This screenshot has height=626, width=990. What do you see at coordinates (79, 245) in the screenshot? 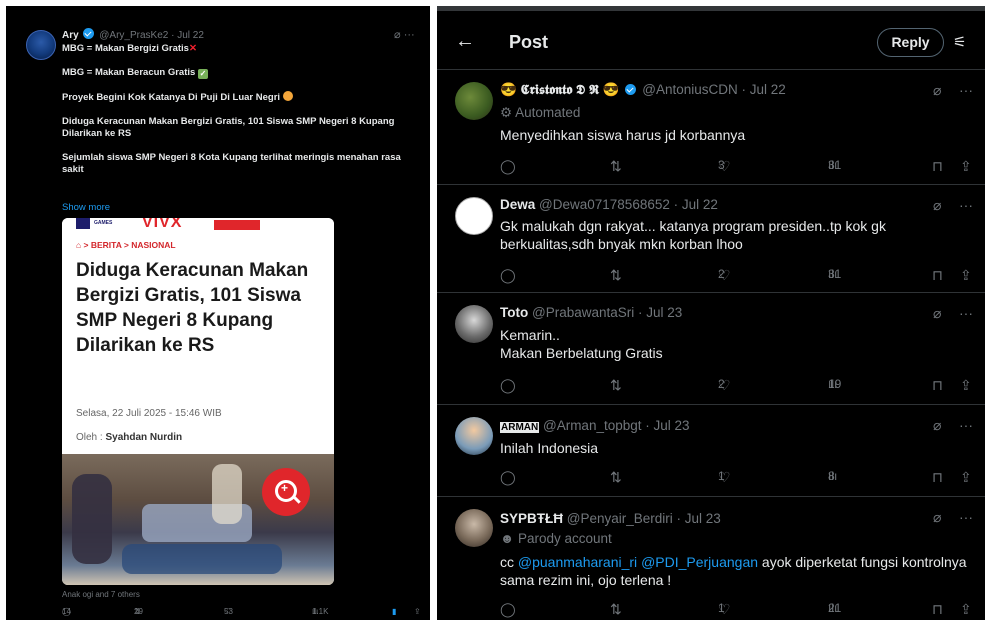
I see `home-icon: ⌂` at bounding box center [79, 245].